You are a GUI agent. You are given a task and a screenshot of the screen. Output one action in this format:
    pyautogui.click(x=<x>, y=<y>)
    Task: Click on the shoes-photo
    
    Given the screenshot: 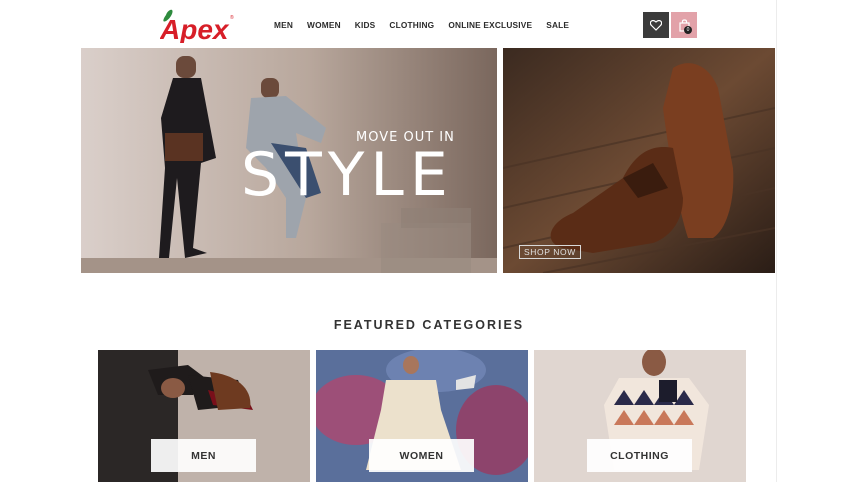 What is the action you would take?
    pyautogui.click(x=639, y=160)
    